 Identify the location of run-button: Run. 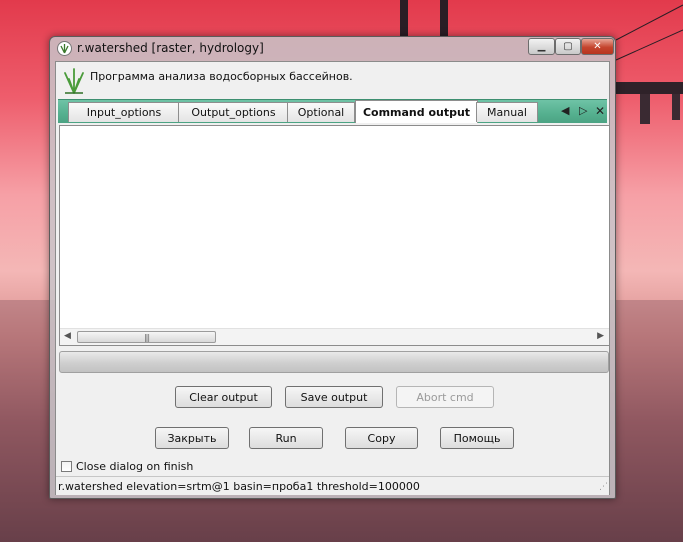
(286, 438).